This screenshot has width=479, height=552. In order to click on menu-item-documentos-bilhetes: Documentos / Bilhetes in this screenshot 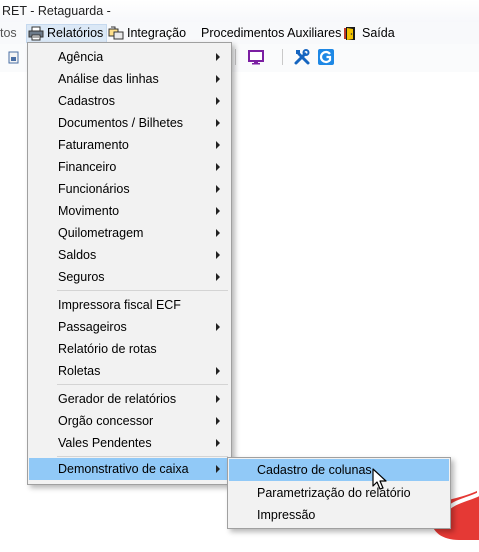, I will do `click(129, 123)`.